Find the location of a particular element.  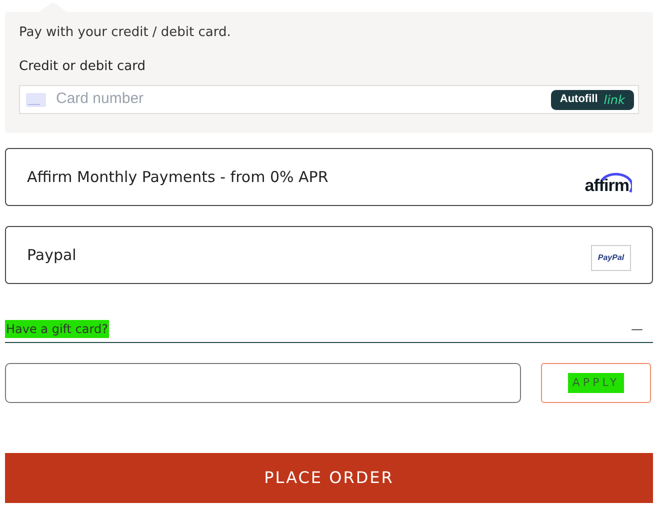

card-icon is located at coordinates (36, 99).